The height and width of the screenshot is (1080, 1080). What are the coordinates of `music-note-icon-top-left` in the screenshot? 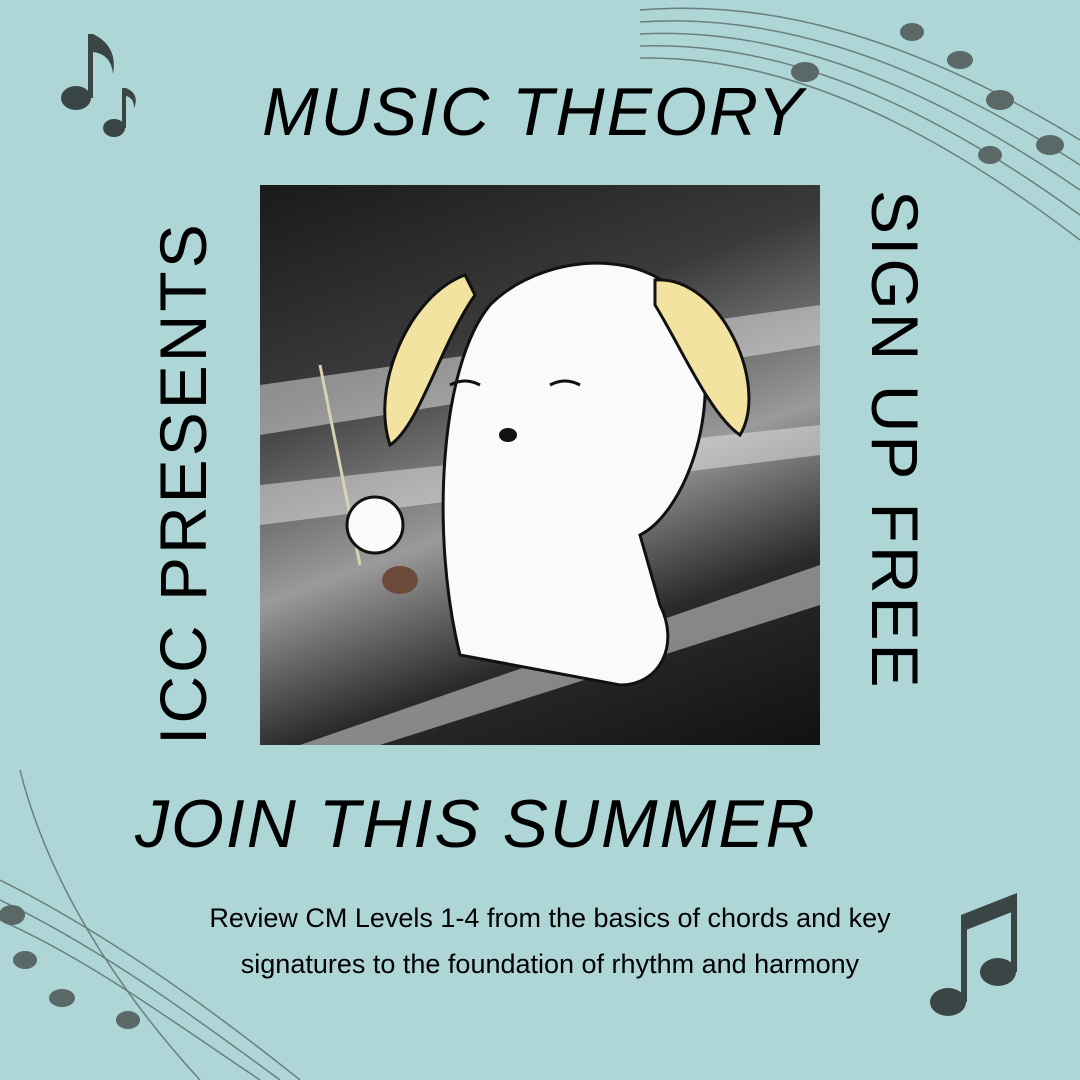 It's located at (98, 85).